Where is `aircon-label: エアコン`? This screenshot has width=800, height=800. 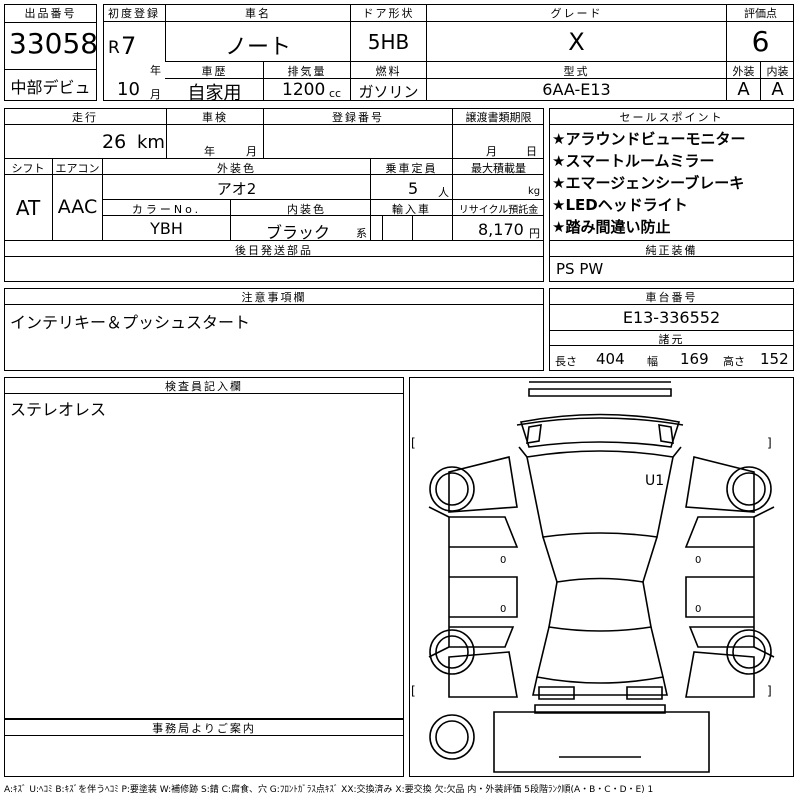 aircon-label: エアコン is located at coordinates (77, 168).